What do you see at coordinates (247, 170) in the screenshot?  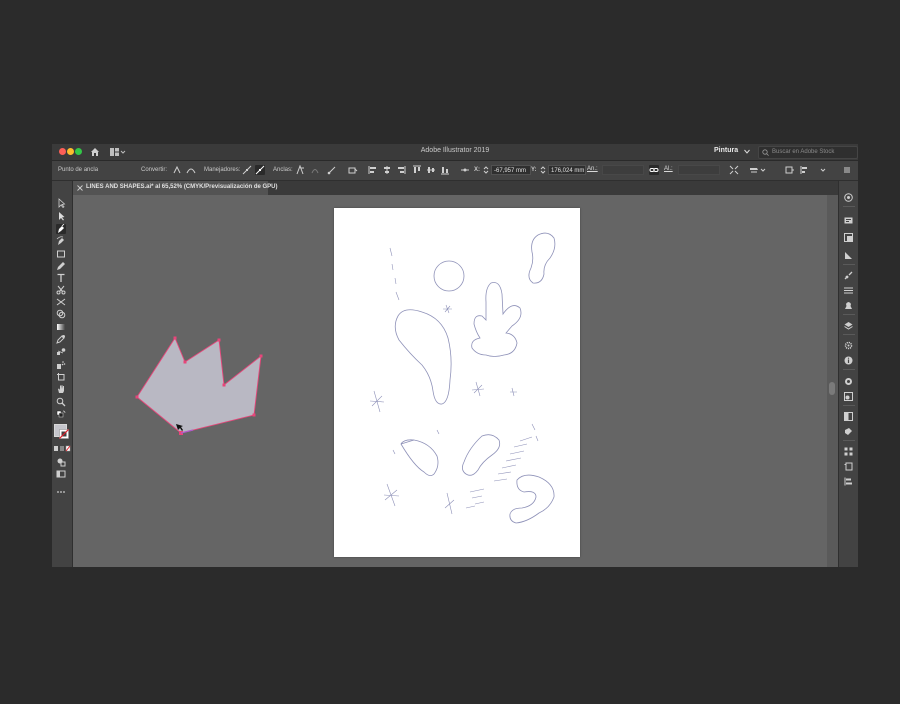 I see `show-handles-icon` at bounding box center [247, 170].